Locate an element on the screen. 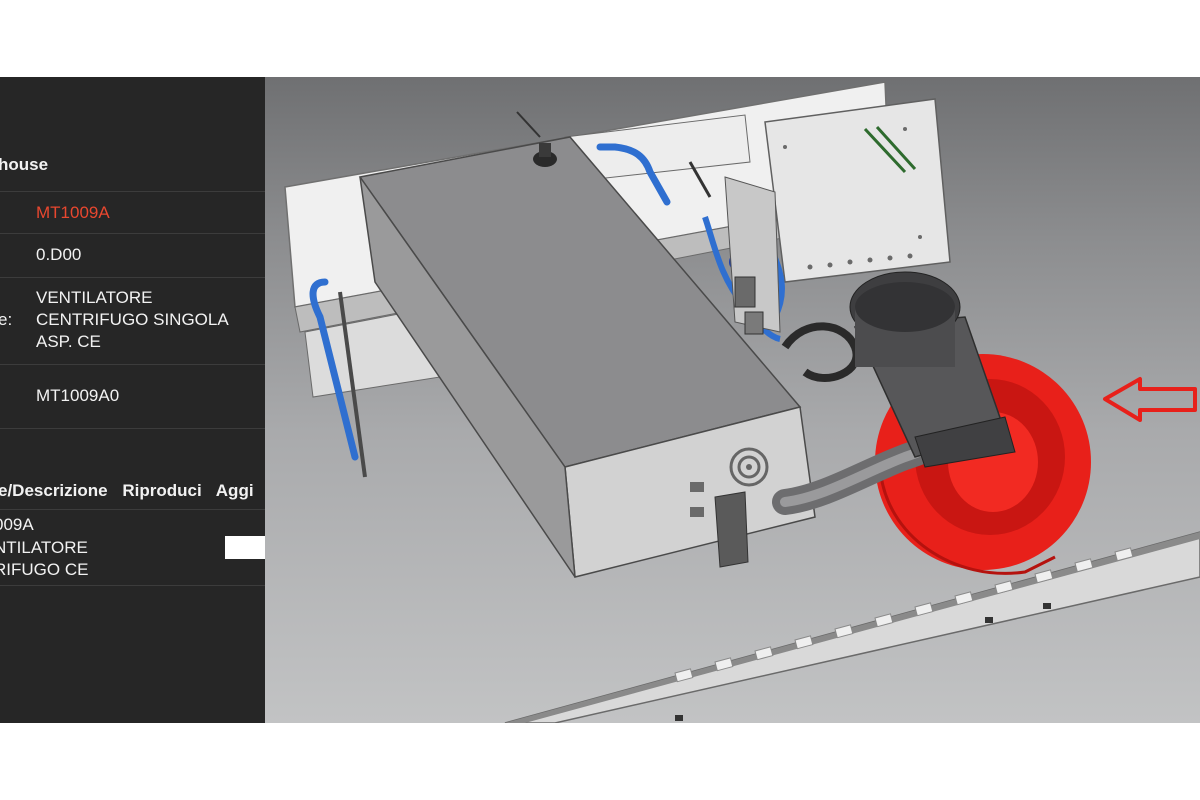 Image resolution: width=1200 pixels, height=800 pixels. field-value-description-line-2: CENTRIFUGO SINGOLA is located at coordinates (132, 319).